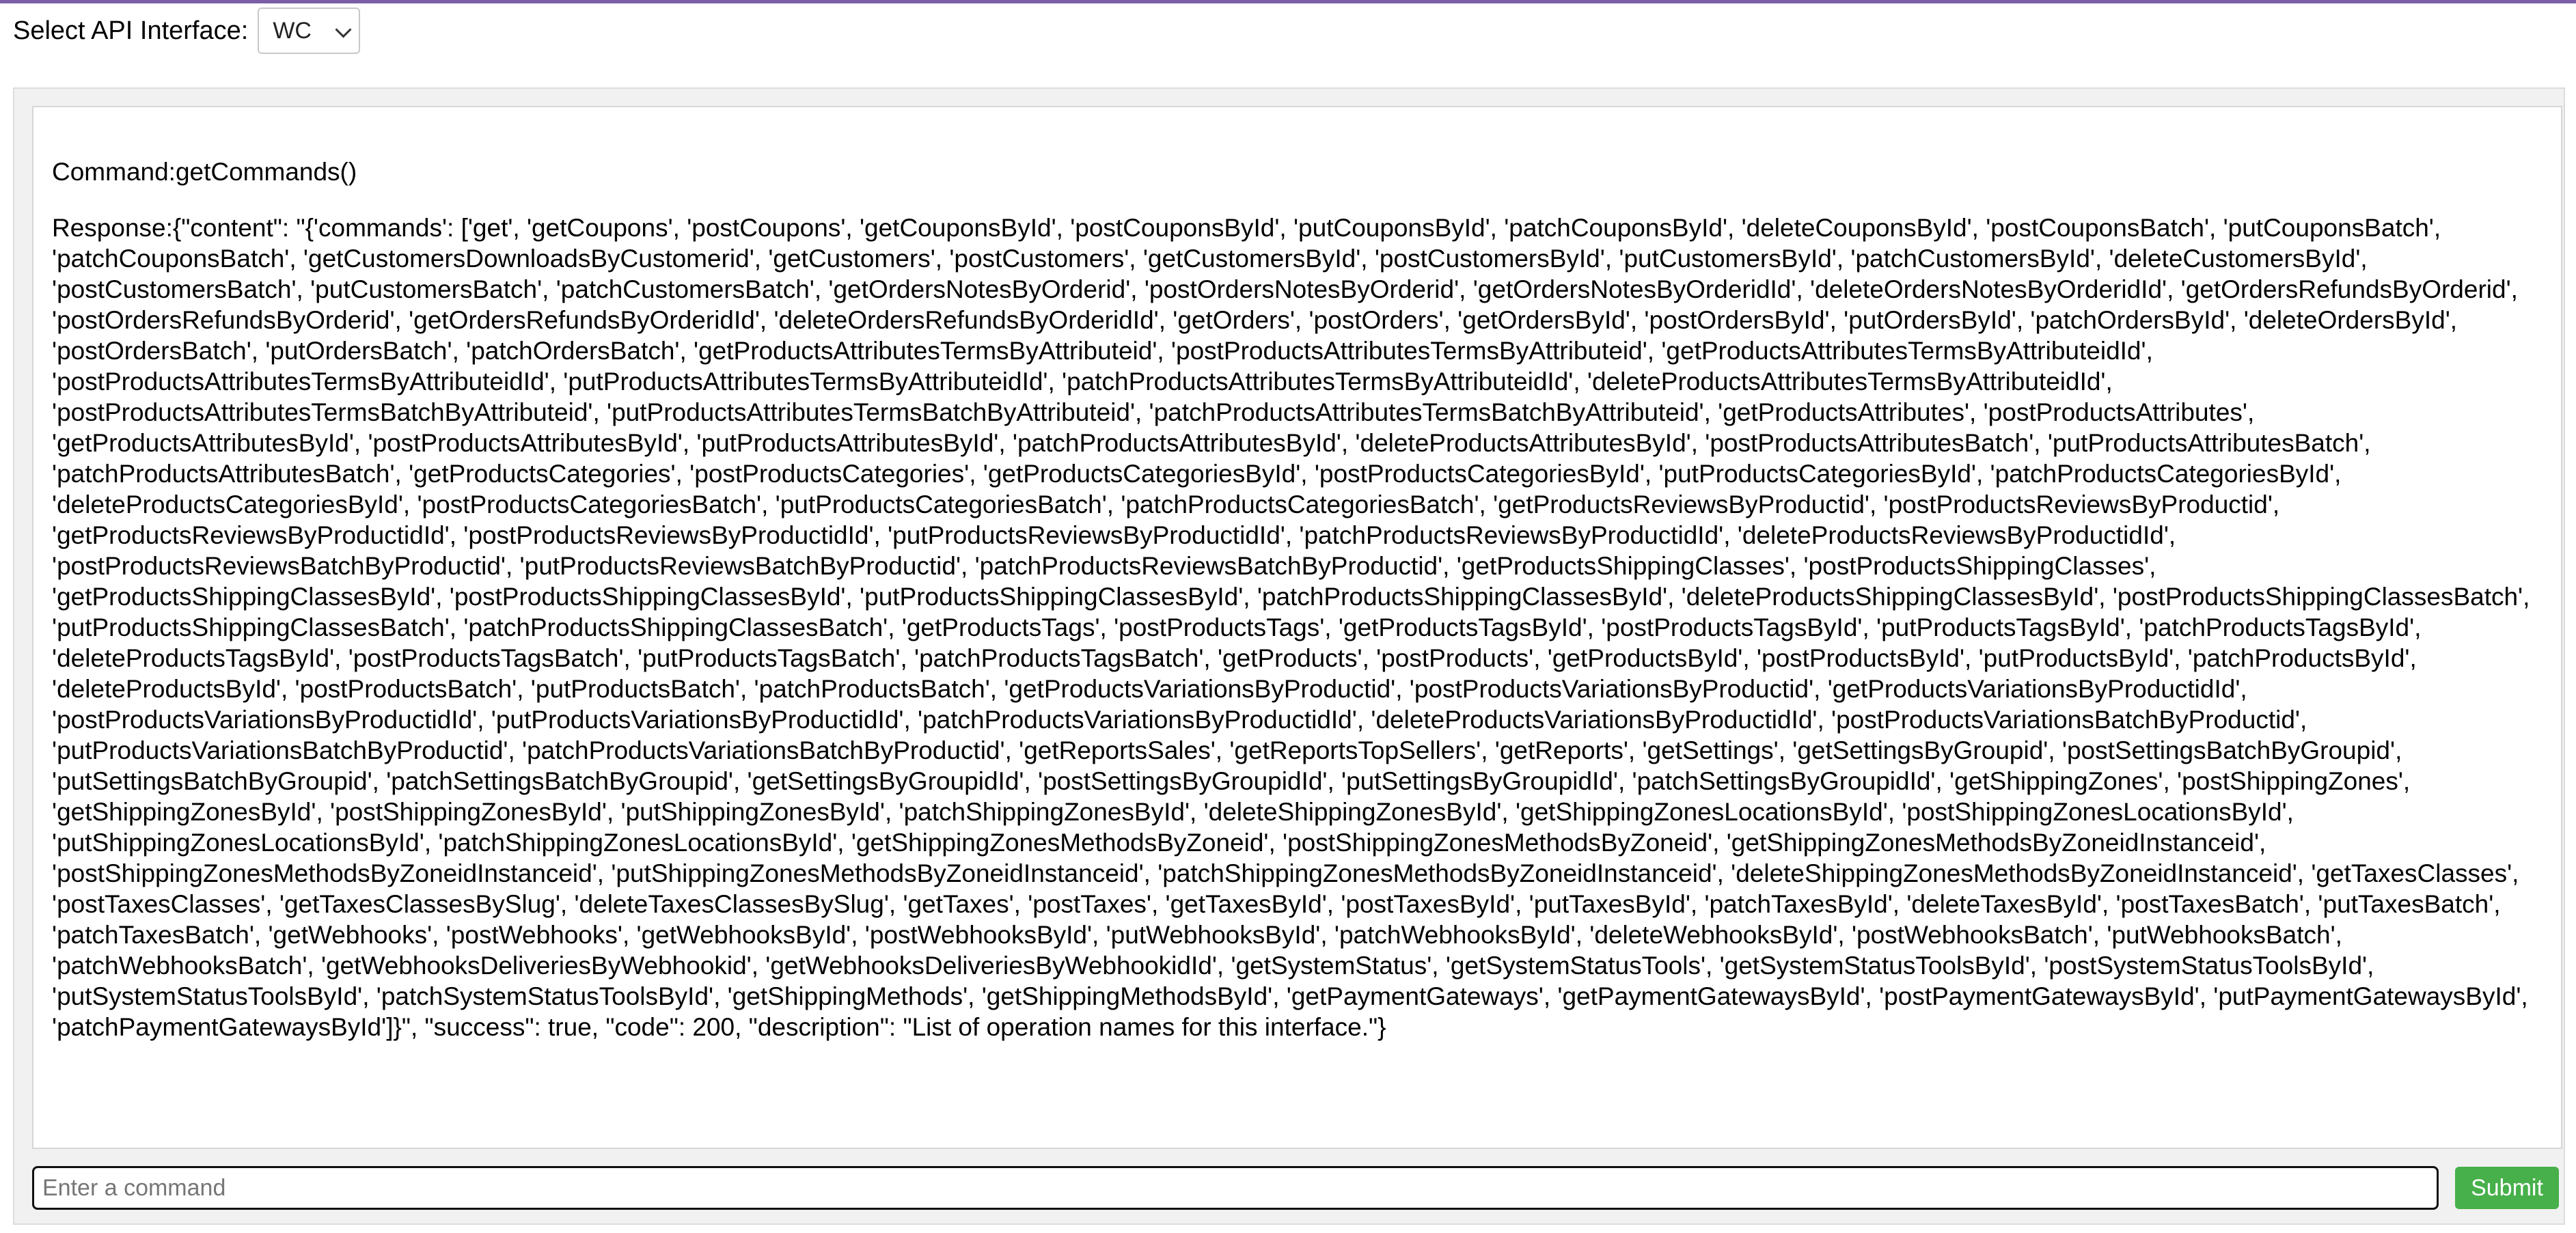 Image resolution: width=2576 pixels, height=1233 pixels. What do you see at coordinates (343, 29) in the screenshot?
I see `chevron-down-icon` at bounding box center [343, 29].